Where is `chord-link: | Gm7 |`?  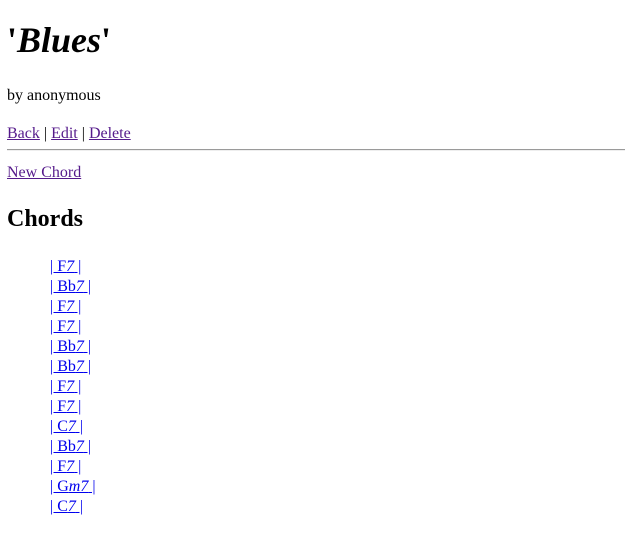
chord-link: | Gm7 | is located at coordinates (73, 486).